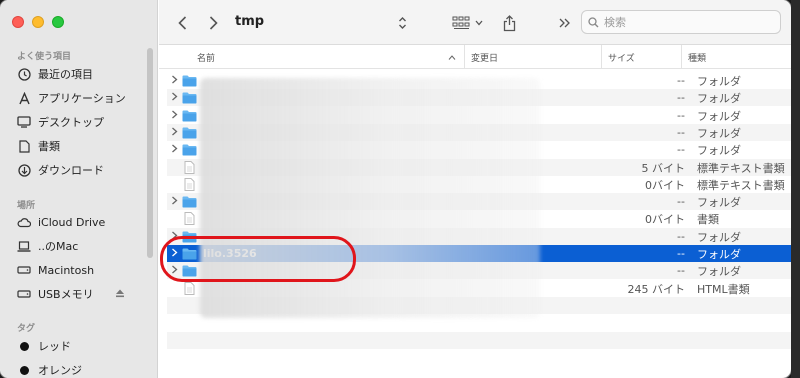 The height and width of the screenshot is (378, 800). I want to click on sidebar-item-label: ダウンロード, so click(71, 170).